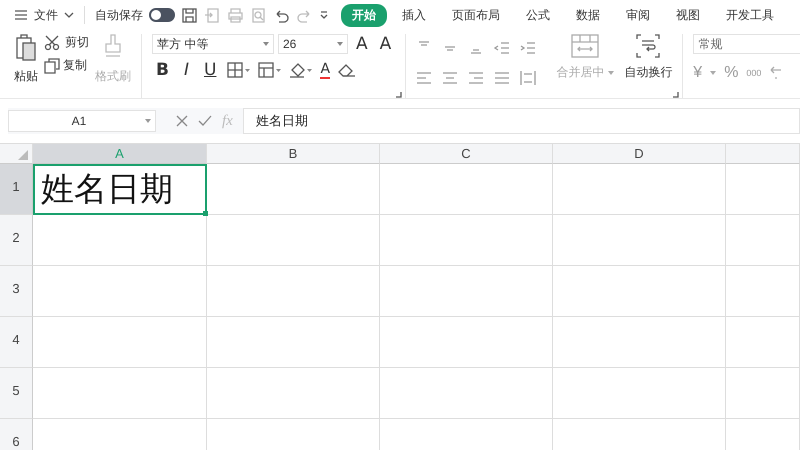 The width and height of the screenshot is (800, 450). I want to click on number-format-field: 常规, so click(746, 44).